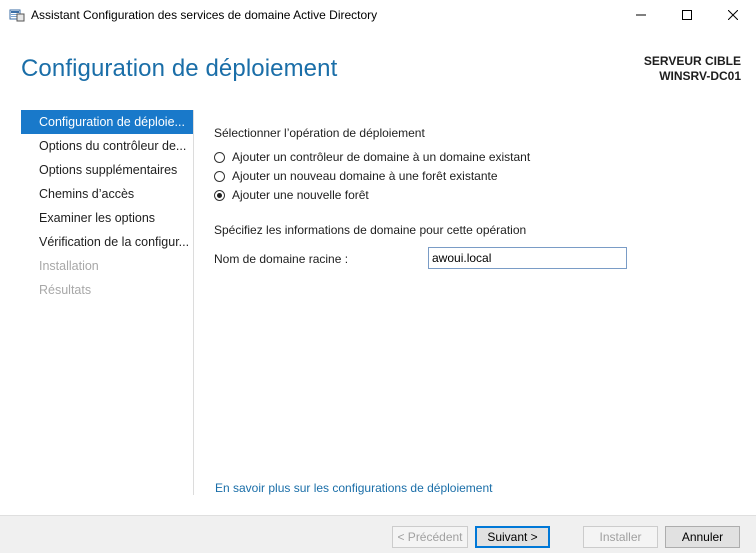  What do you see at coordinates (430, 537) in the screenshot?
I see `previous-button: < Précédent` at bounding box center [430, 537].